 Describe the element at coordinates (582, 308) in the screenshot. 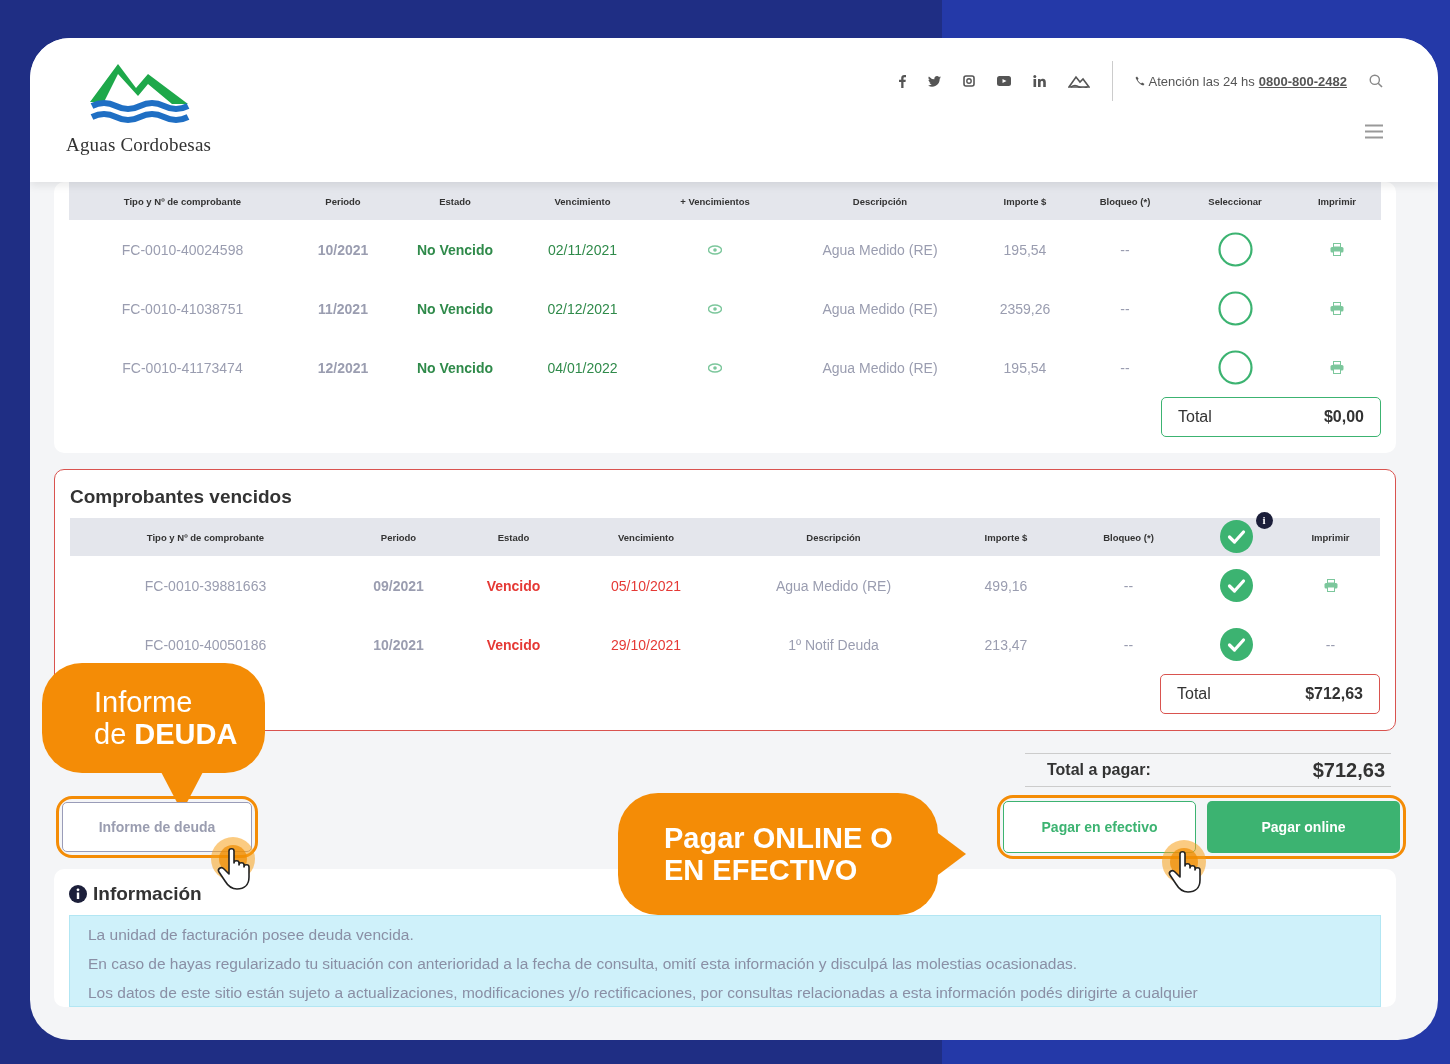

I see `table-cell: 02/12/2021` at that location.